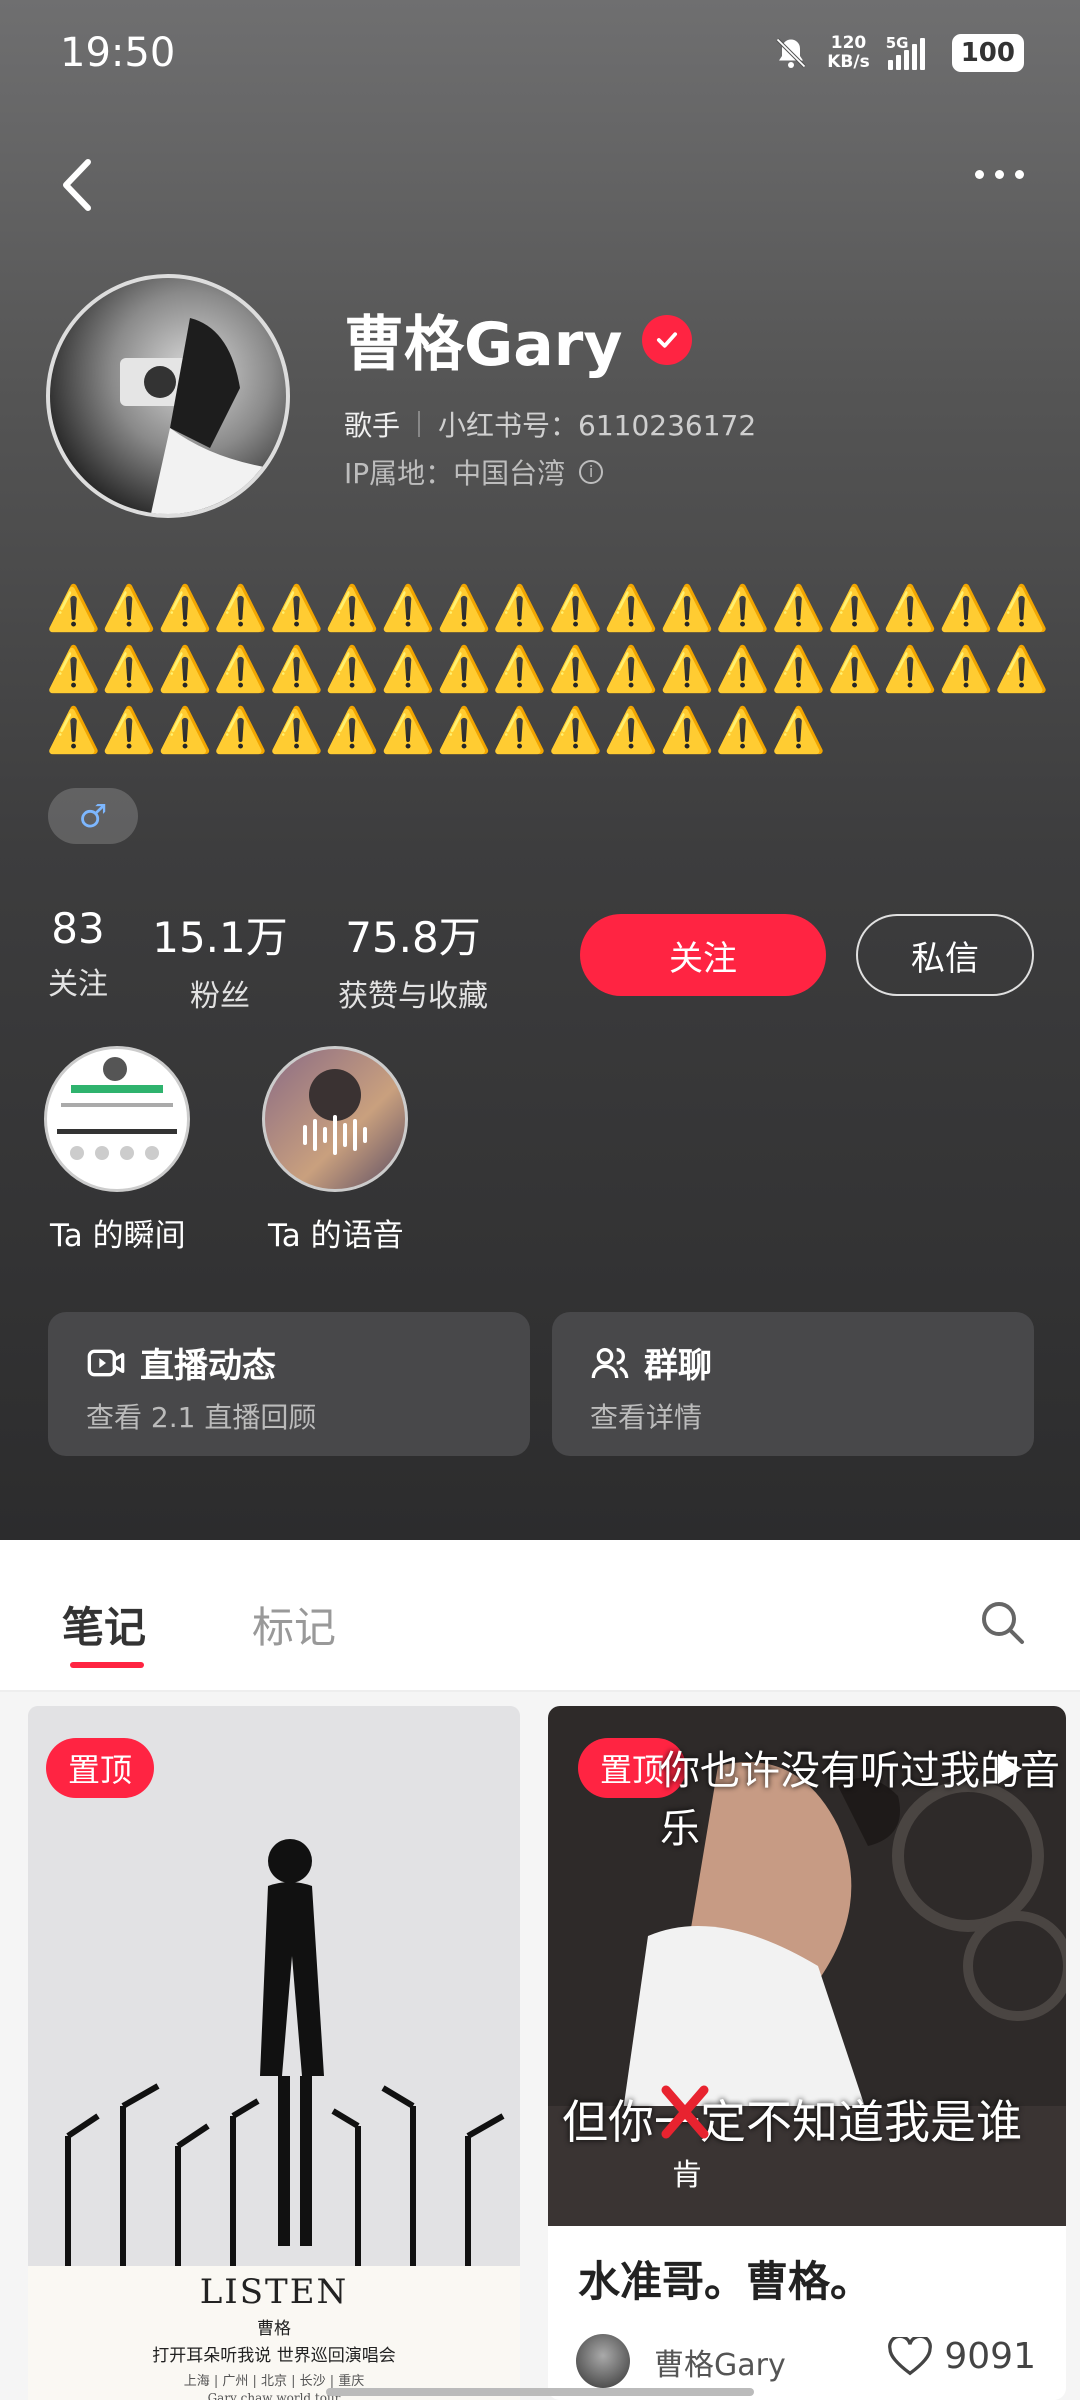 This screenshot has width=1080, height=2400. What do you see at coordinates (220, 959) in the screenshot?
I see `stat-fans: 15.1万 粉丝` at bounding box center [220, 959].